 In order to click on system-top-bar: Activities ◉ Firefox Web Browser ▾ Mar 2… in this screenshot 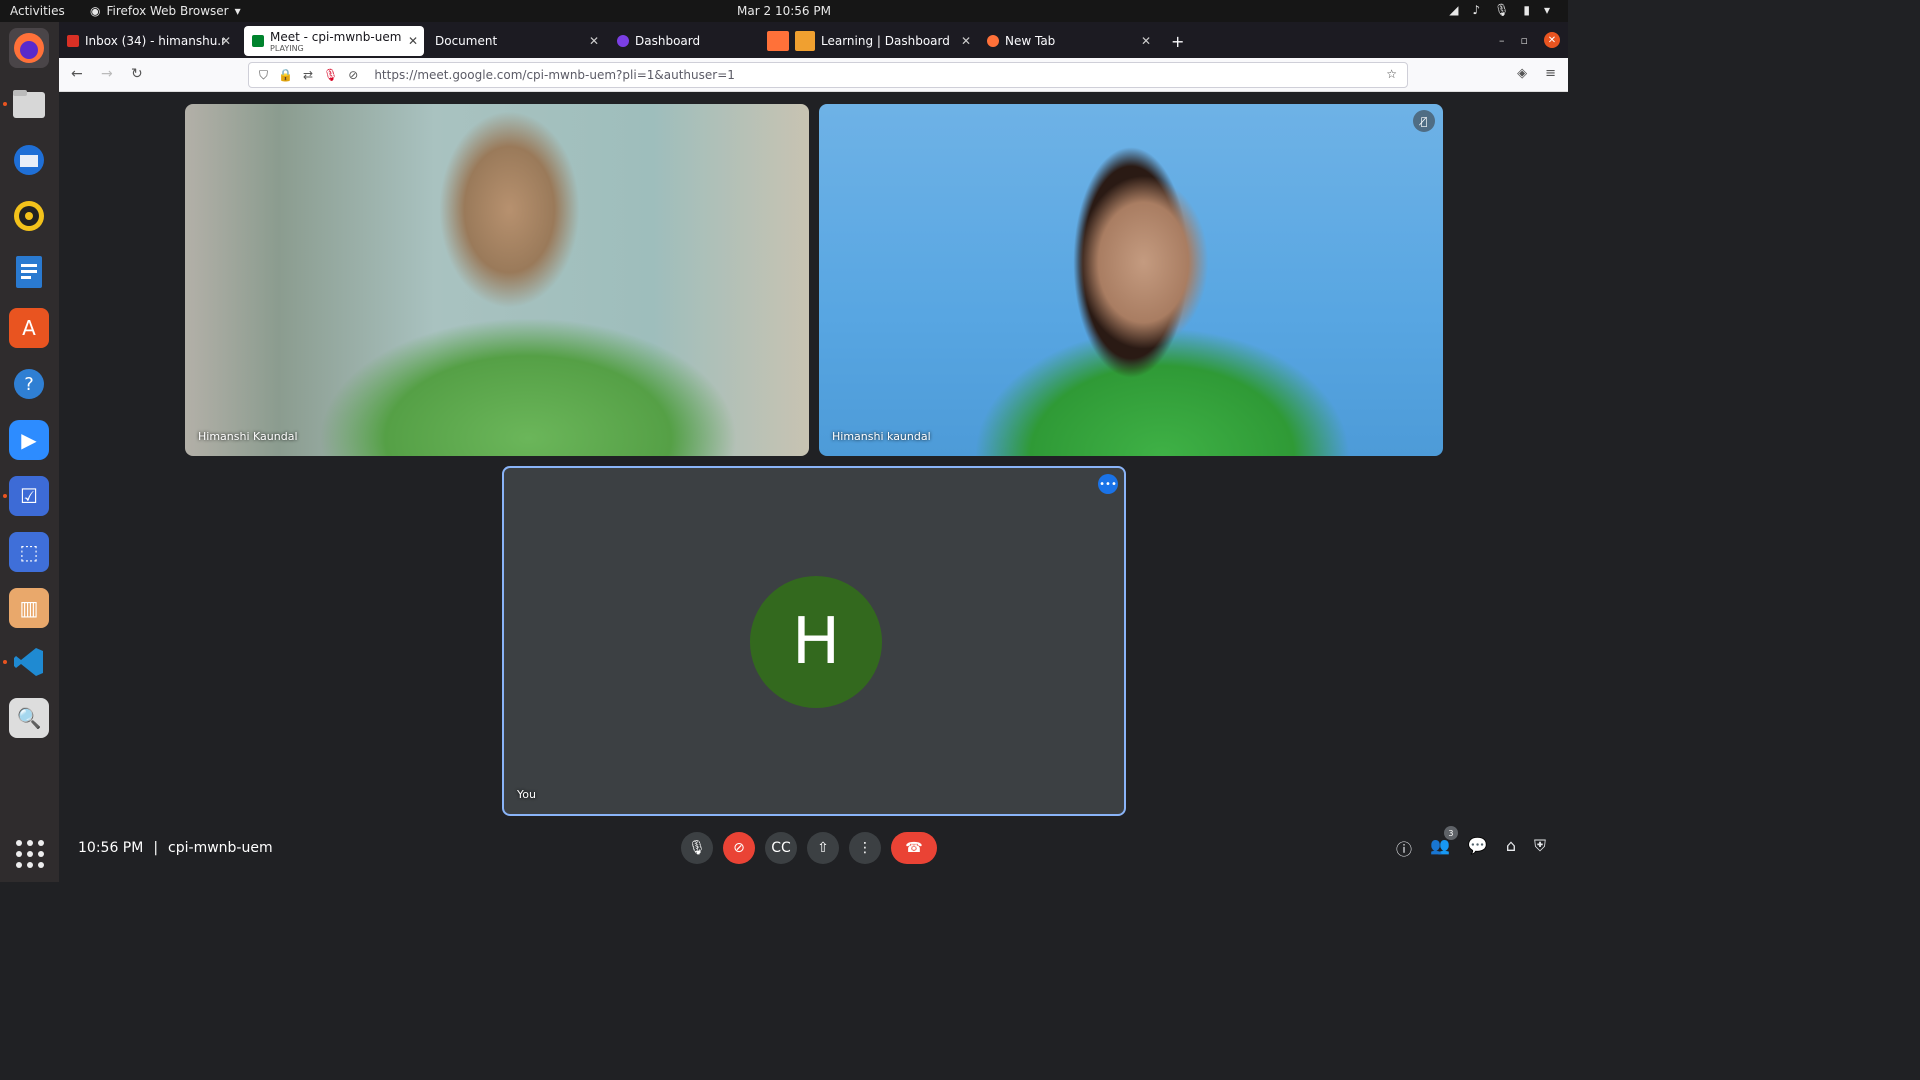, I will do `click(784, 11)`.